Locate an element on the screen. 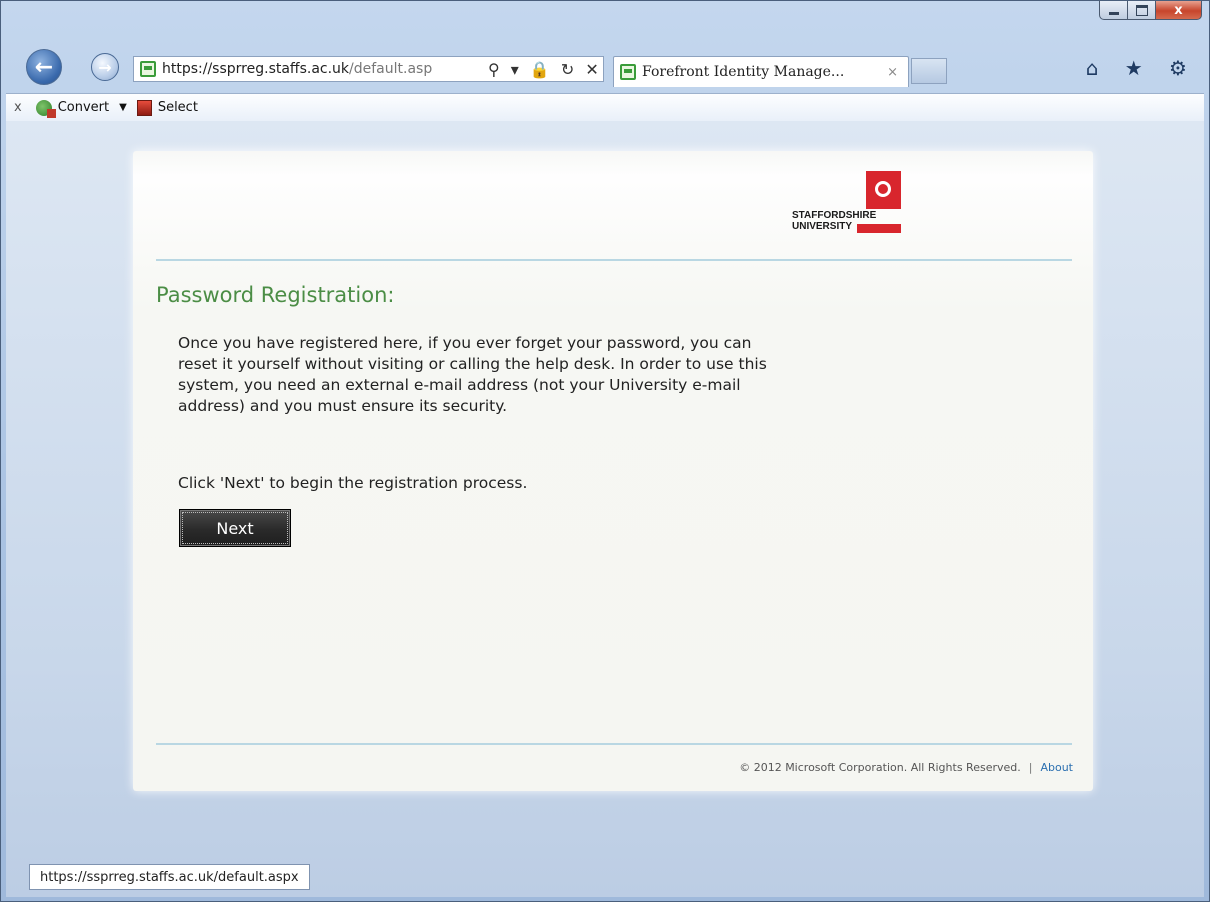 The width and height of the screenshot is (1210, 902). window-controls: x is located at coordinates (1150, 10).